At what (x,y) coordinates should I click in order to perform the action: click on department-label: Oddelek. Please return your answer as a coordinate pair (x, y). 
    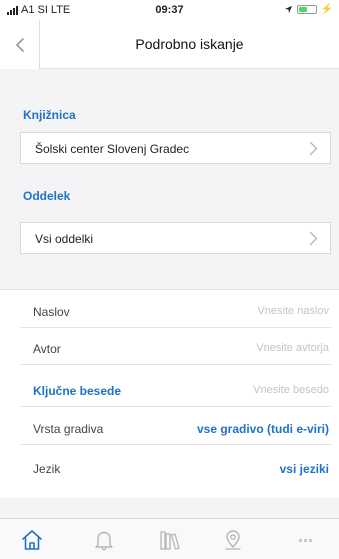
    Looking at the image, I should click on (47, 196).